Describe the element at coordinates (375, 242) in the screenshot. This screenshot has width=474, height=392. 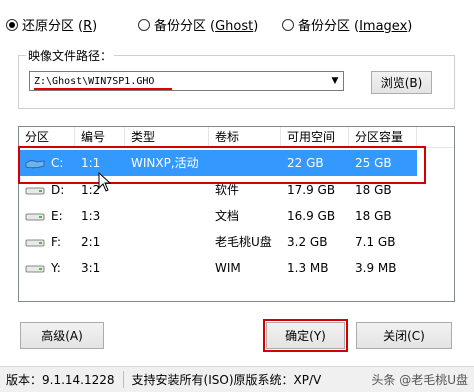
I see `size-cell: 7.1 GB` at that location.